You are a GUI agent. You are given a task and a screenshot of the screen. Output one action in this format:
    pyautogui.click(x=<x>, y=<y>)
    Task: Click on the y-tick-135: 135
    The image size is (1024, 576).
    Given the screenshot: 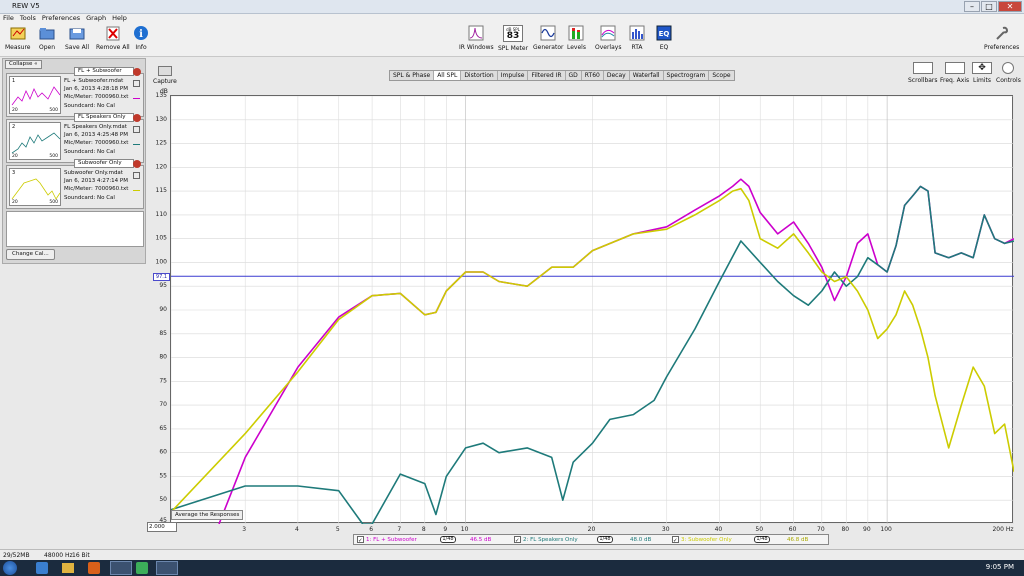 What is the action you would take?
    pyautogui.click(x=162, y=95)
    